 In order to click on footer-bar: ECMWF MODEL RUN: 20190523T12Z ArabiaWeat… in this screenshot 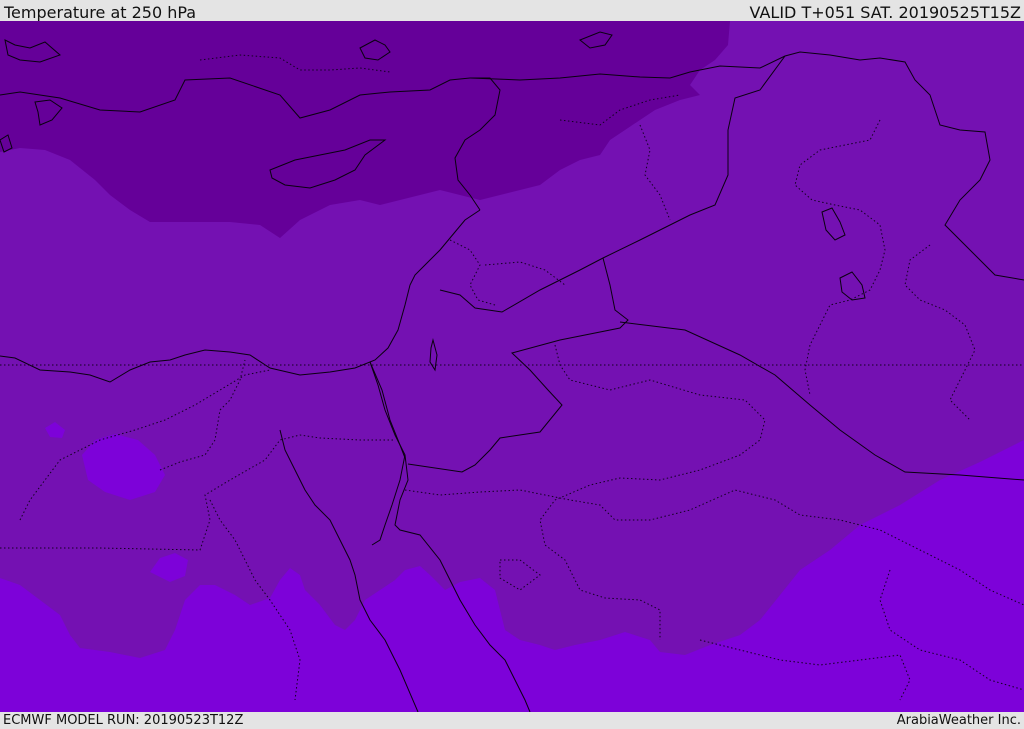, I will do `click(512, 720)`.